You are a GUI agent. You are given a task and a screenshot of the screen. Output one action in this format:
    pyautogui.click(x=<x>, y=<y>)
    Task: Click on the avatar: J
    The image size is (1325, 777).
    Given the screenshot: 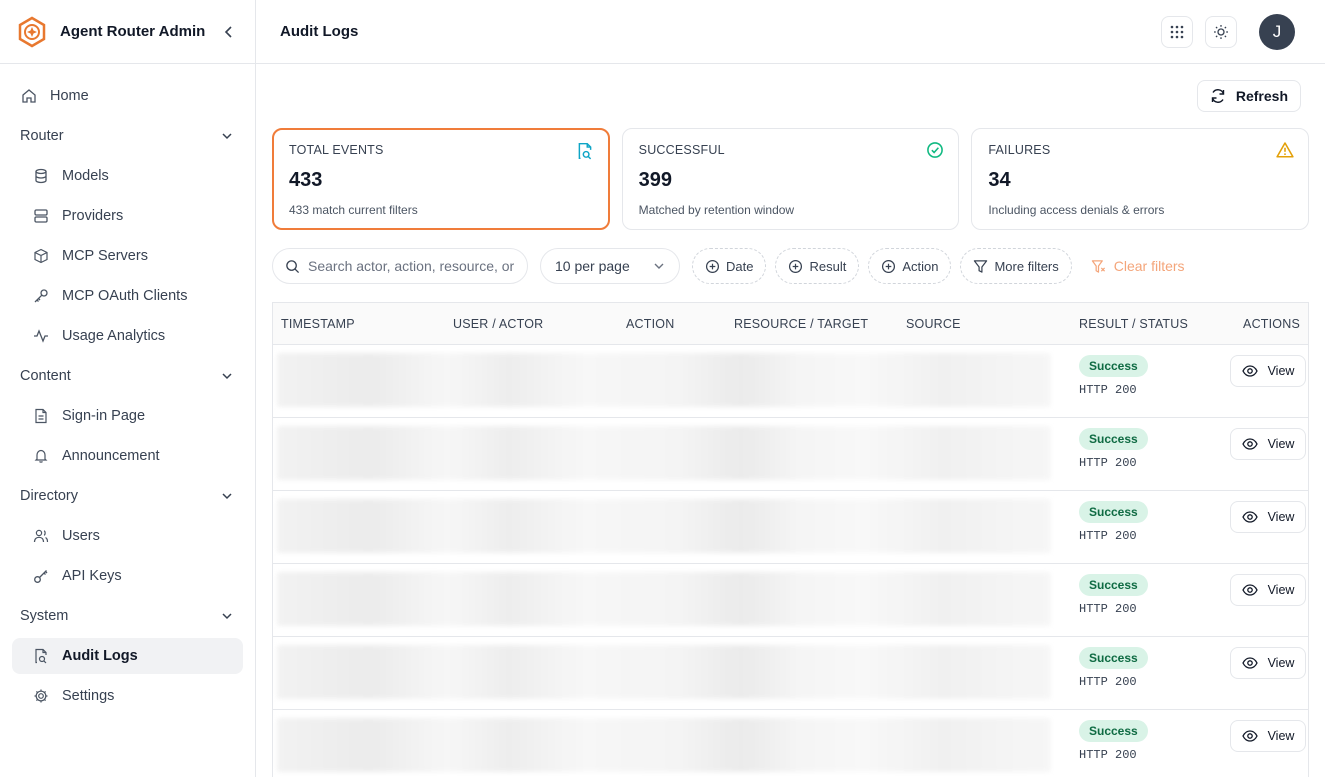 What is the action you would take?
    pyautogui.click(x=1277, y=32)
    